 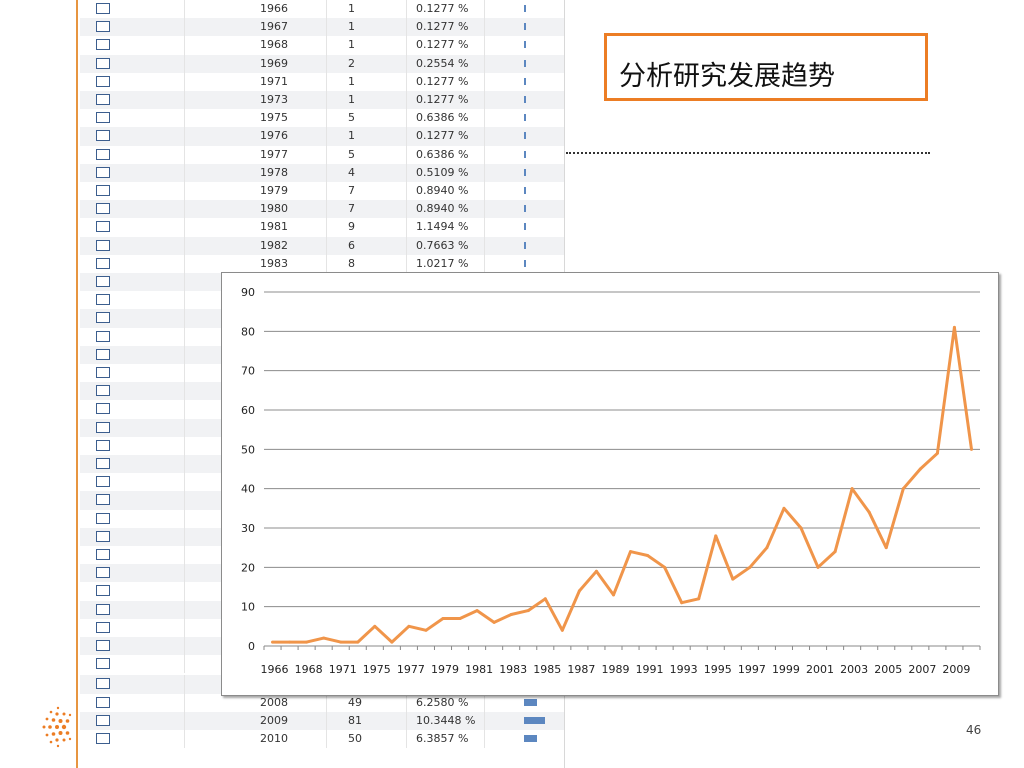 What do you see at coordinates (351, 63) in the screenshot?
I see `row-count: 2` at bounding box center [351, 63].